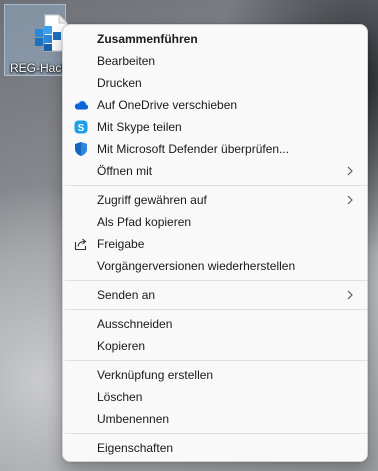 The width and height of the screenshot is (378, 471). Describe the element at coordinates (215, 83) in the screenshot. I see `menu-item-drucken: Drucken` at that location.